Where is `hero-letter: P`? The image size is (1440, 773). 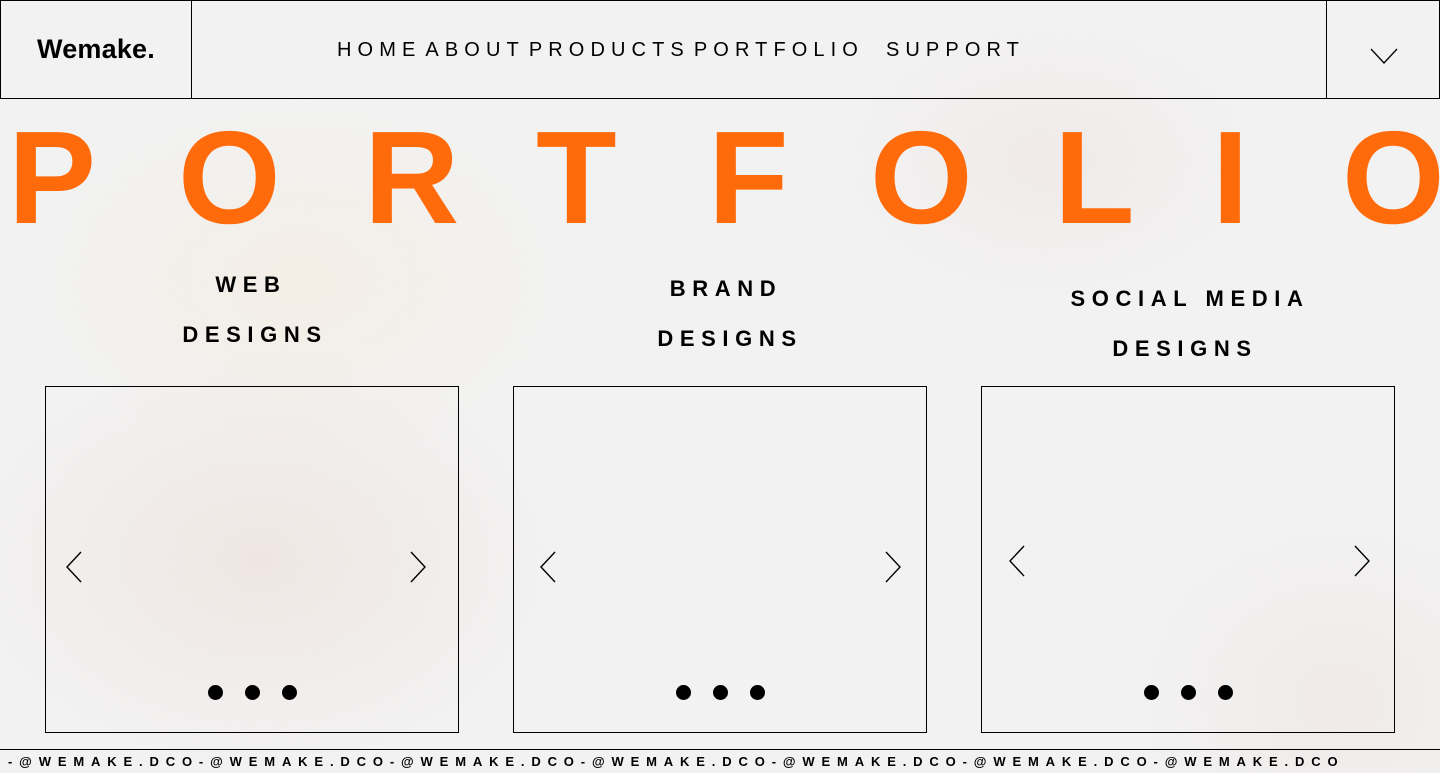
hero-letter: P is located at coordinates (52, 177).